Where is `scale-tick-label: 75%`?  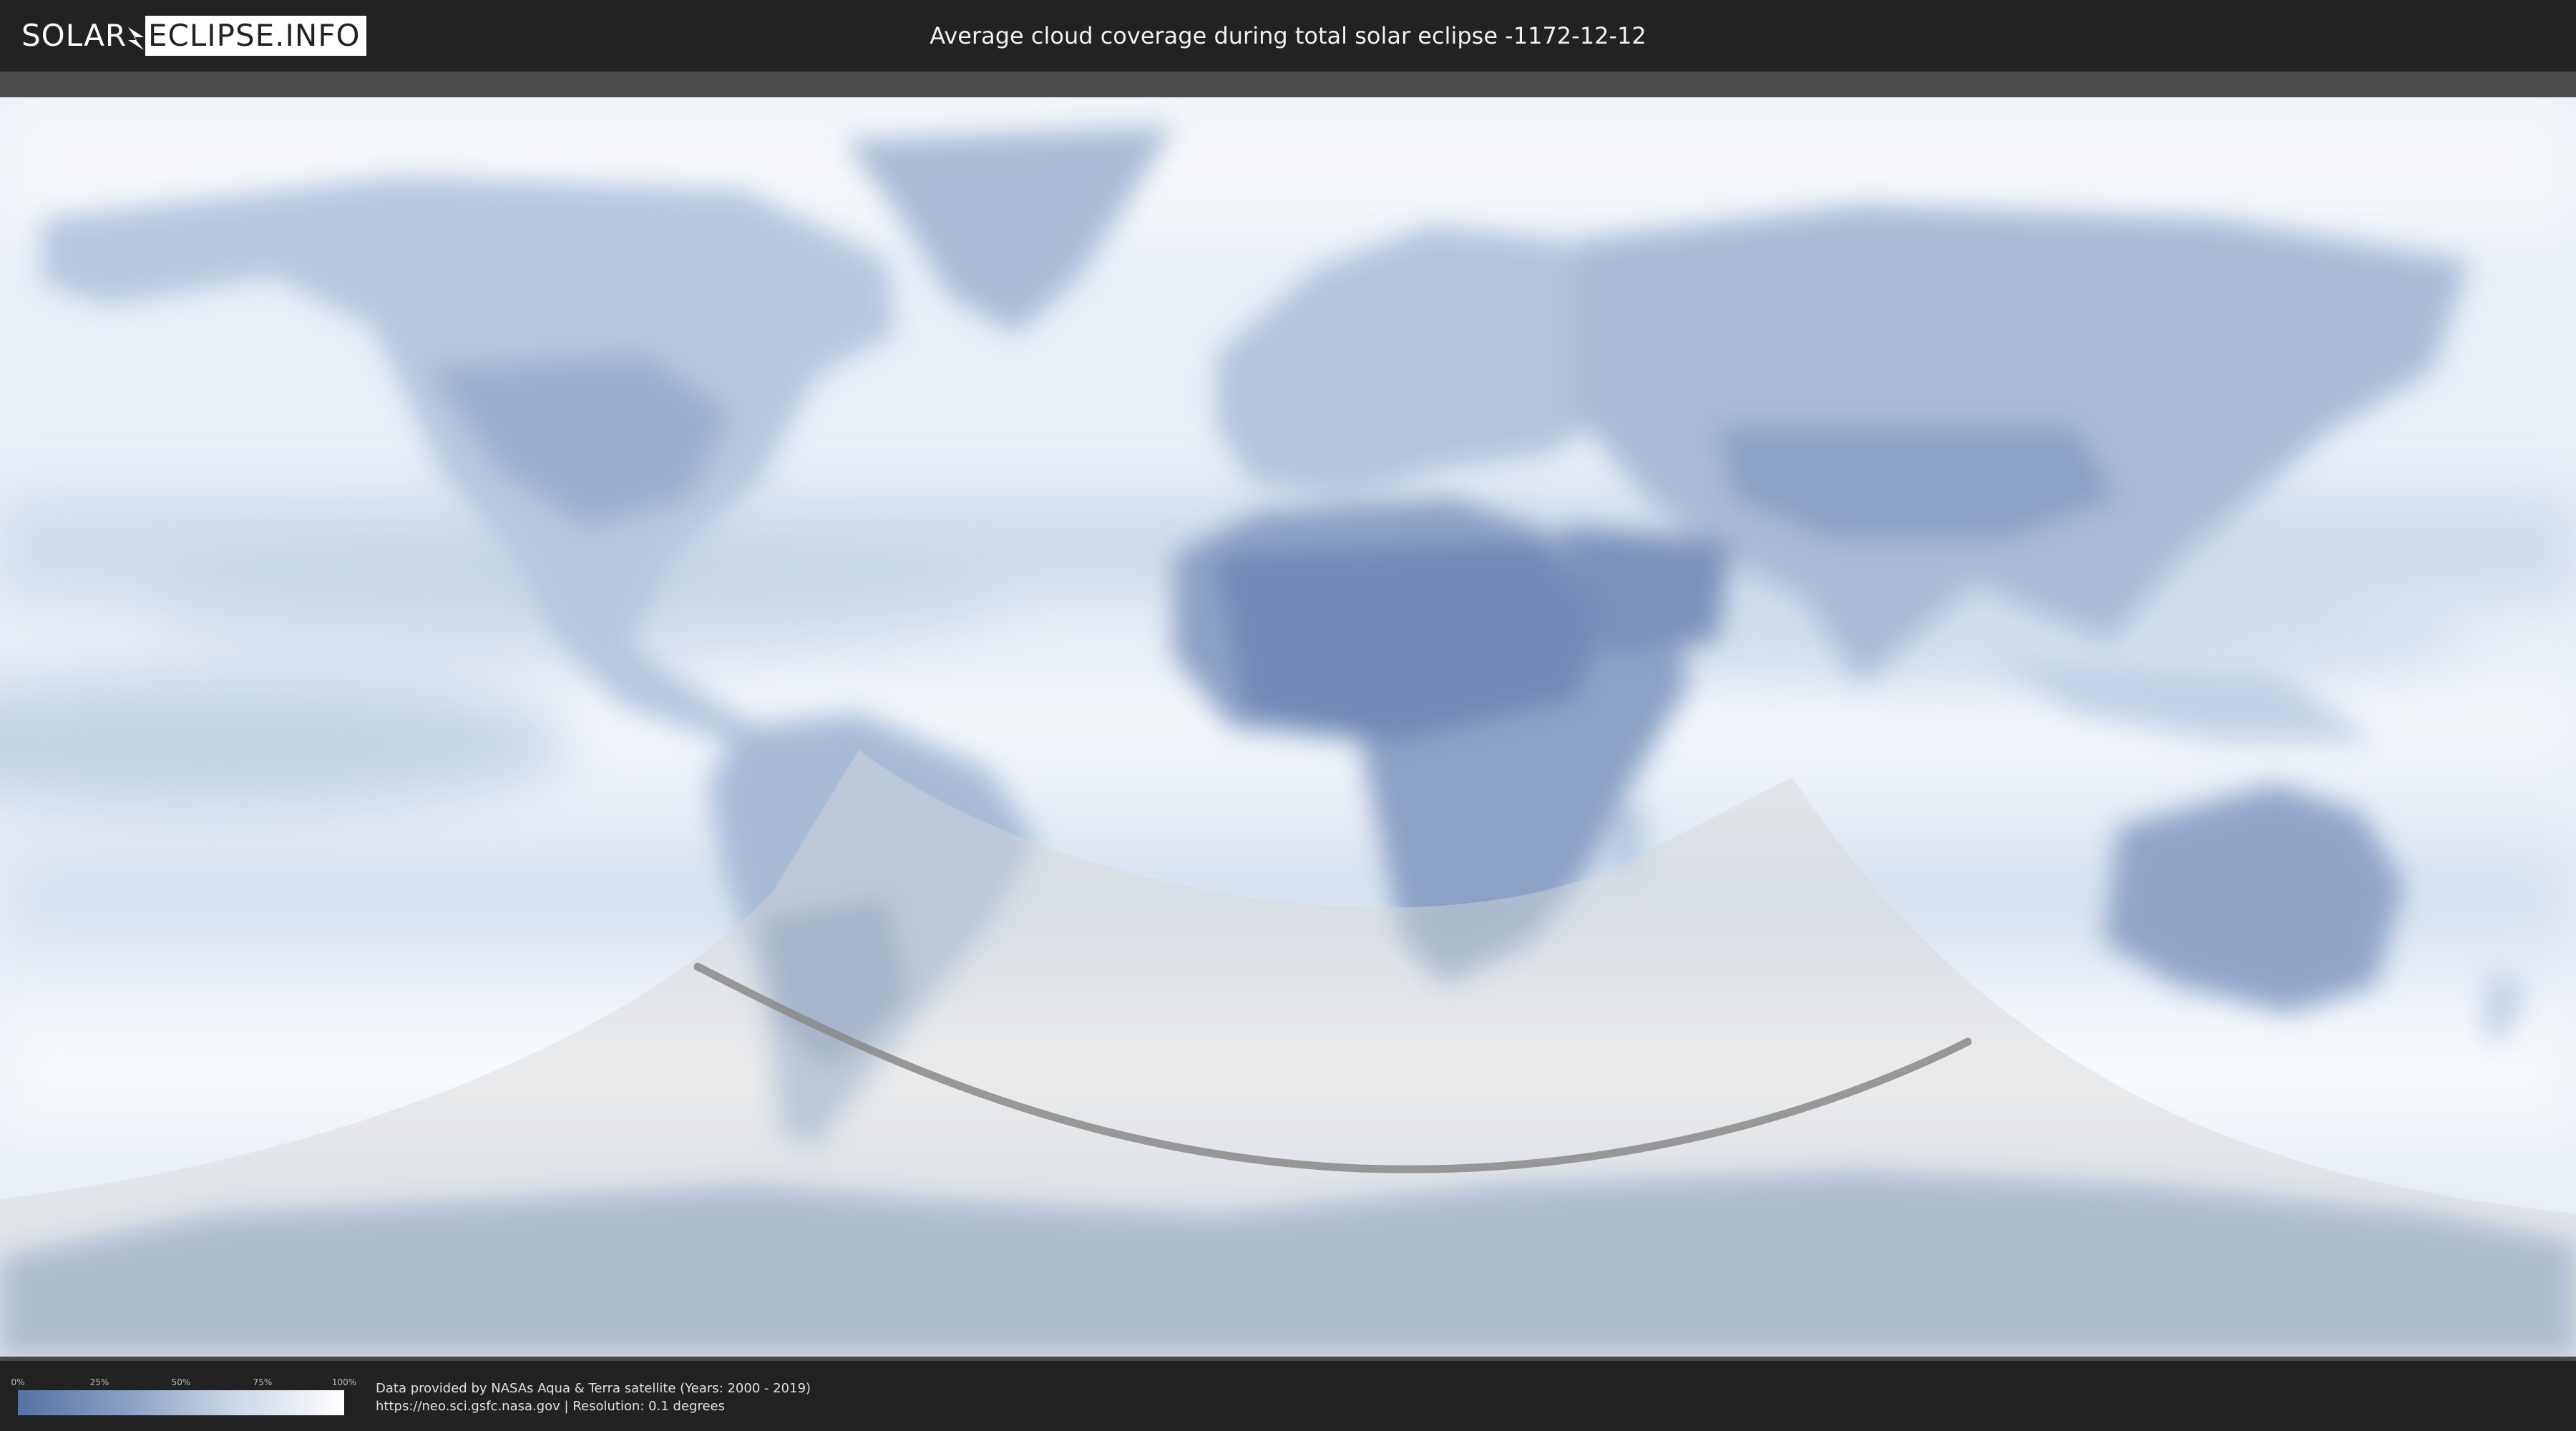
scale-tick-label: 75% is located at coordinates (263, 1382).